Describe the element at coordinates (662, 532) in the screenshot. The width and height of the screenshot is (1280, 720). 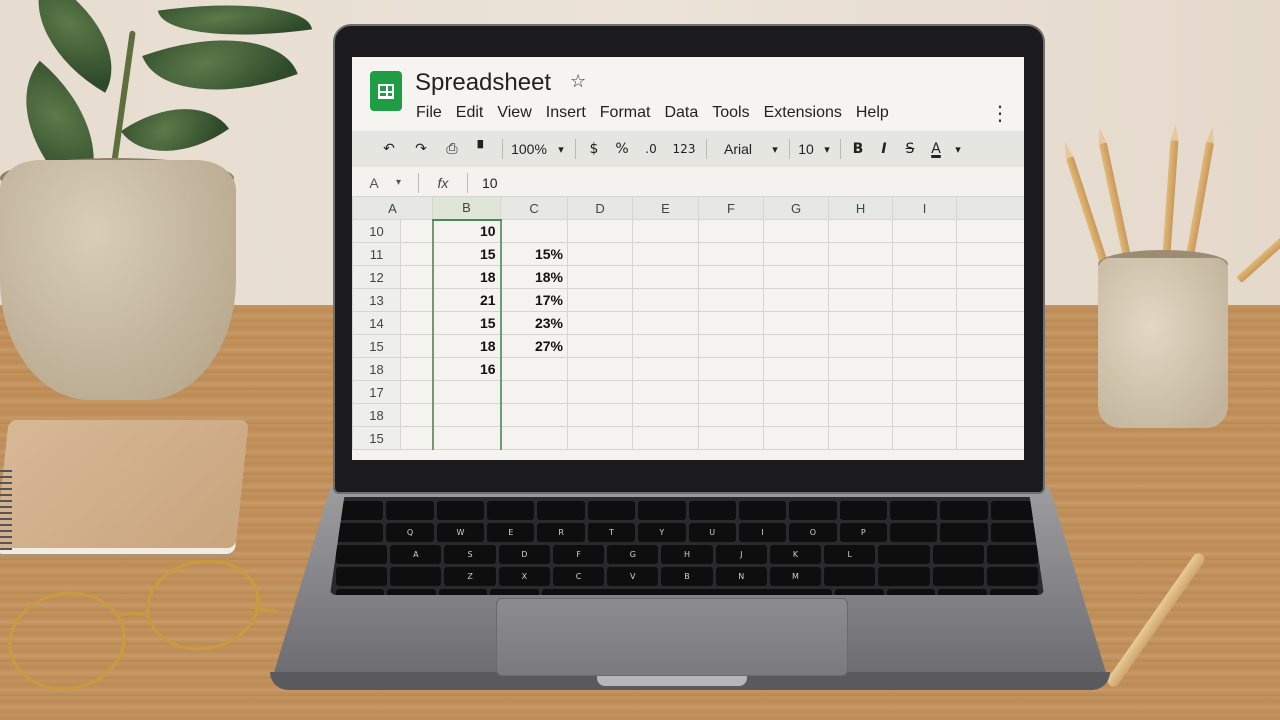
I see `keyboard-key: Y` at that location.